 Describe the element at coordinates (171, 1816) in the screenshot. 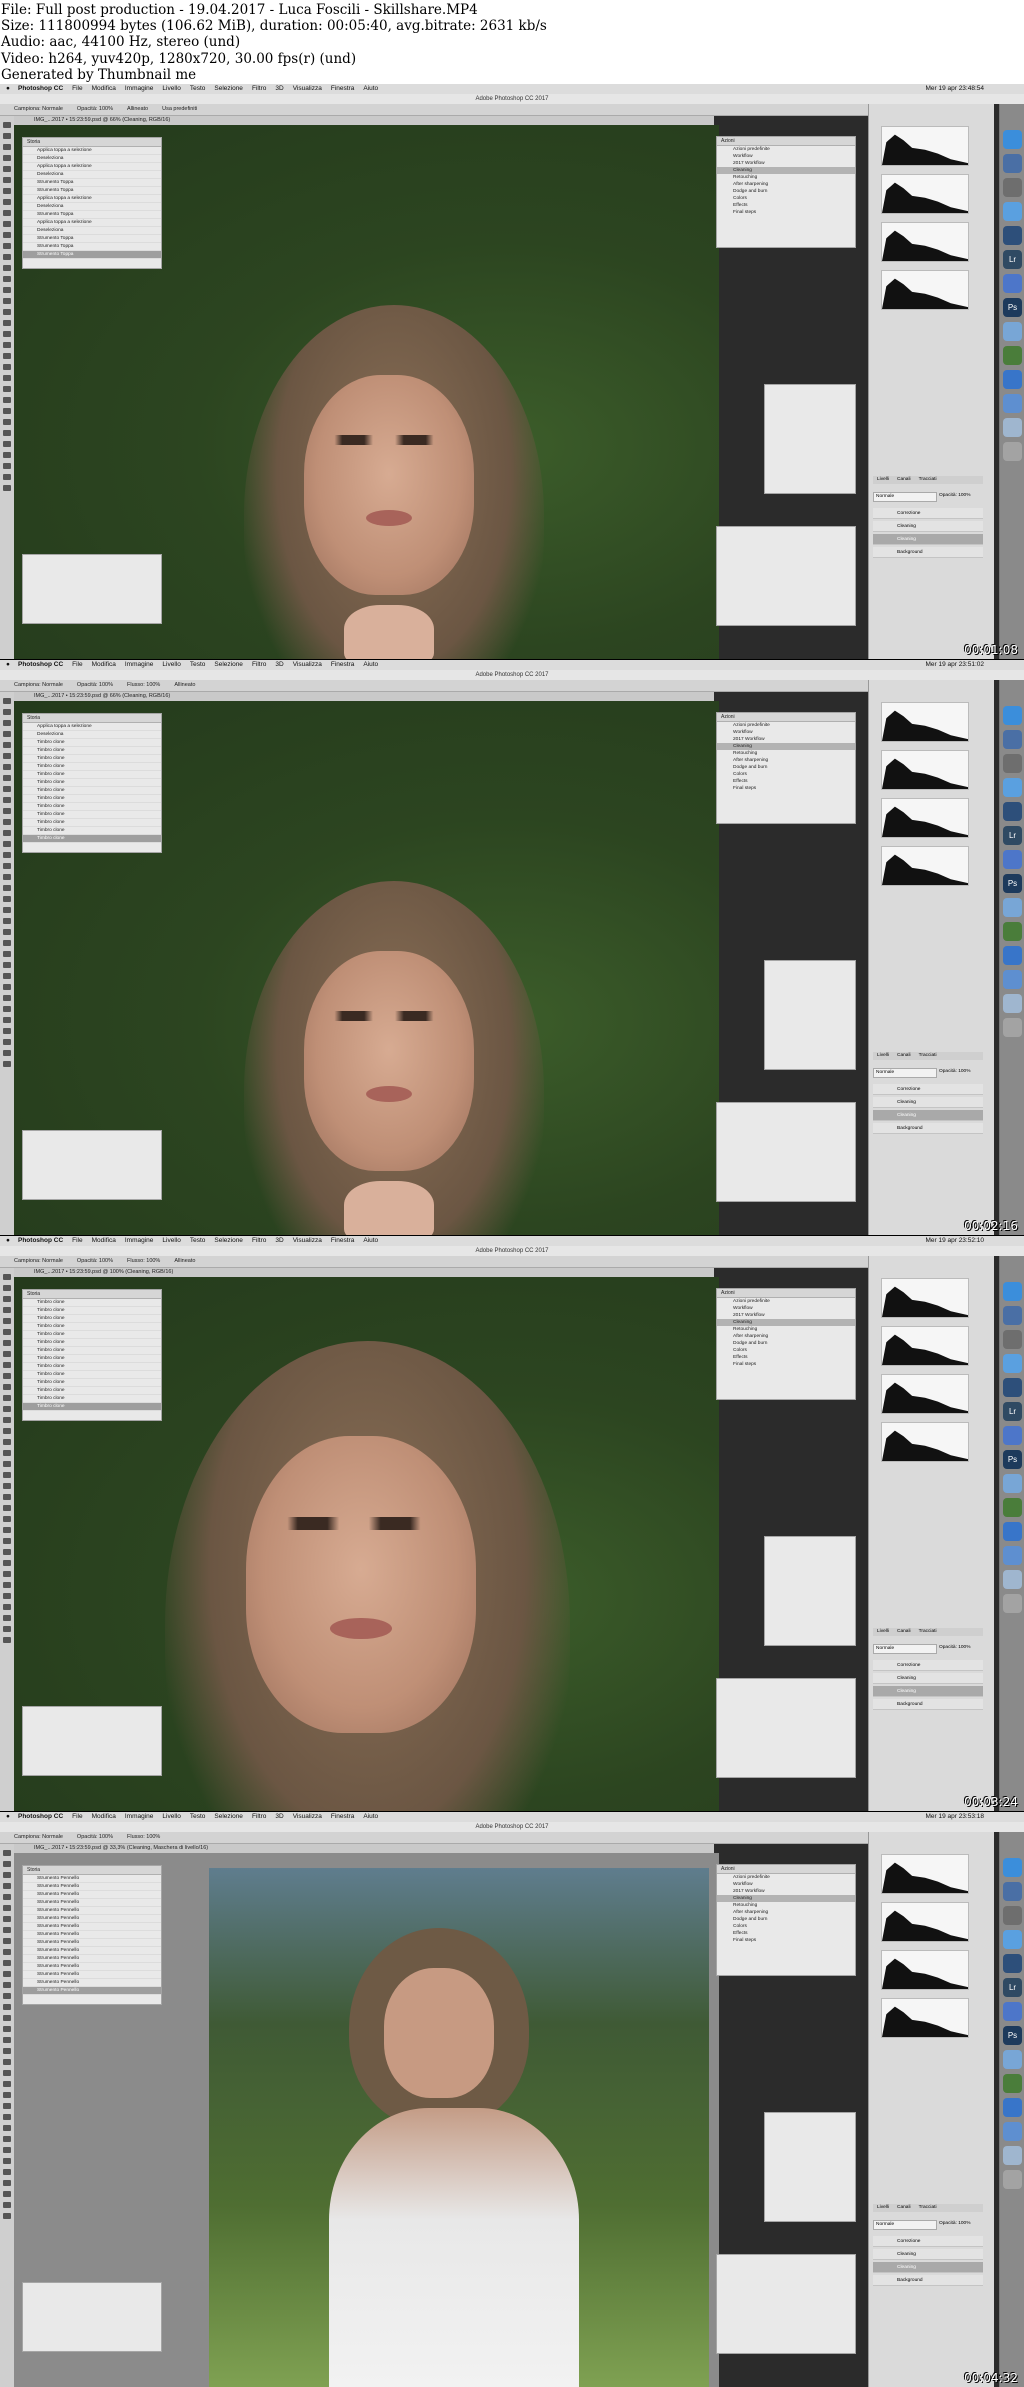

I see `menu-item: Livello` at that location.